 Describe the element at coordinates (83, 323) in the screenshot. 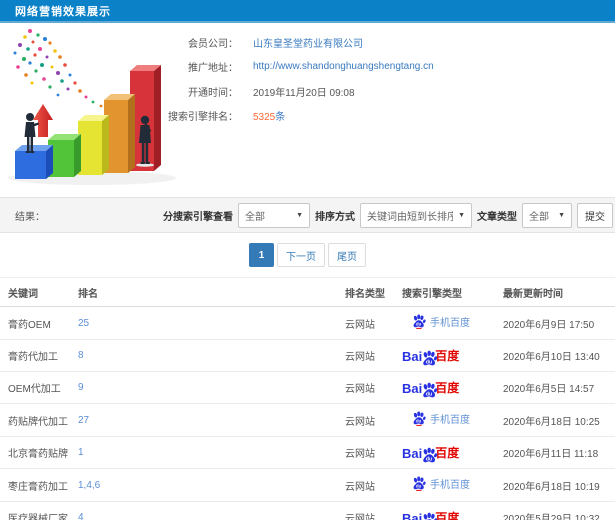

I see `rank-link: 25` at that location.